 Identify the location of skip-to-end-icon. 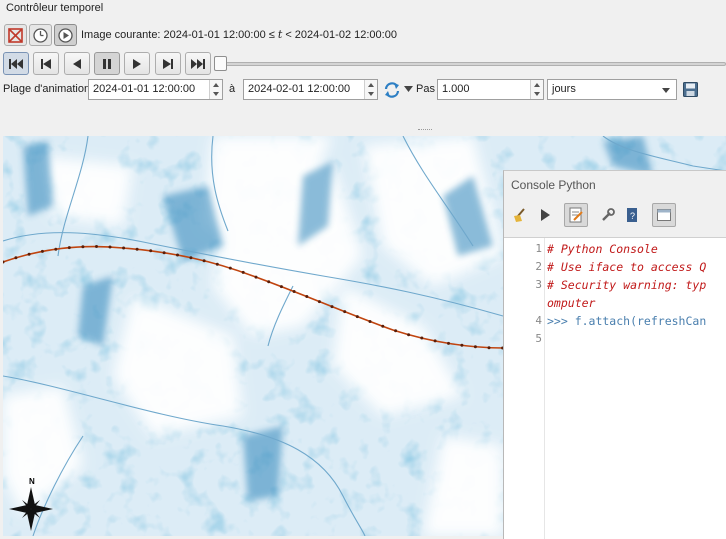
(198, 63).